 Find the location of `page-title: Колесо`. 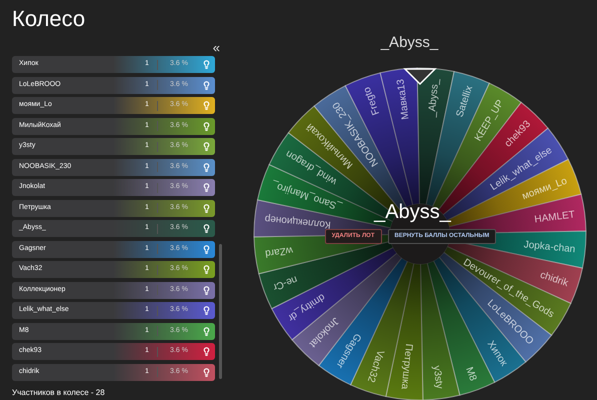

page-title: Колесо is located at coordinates (49, 19).